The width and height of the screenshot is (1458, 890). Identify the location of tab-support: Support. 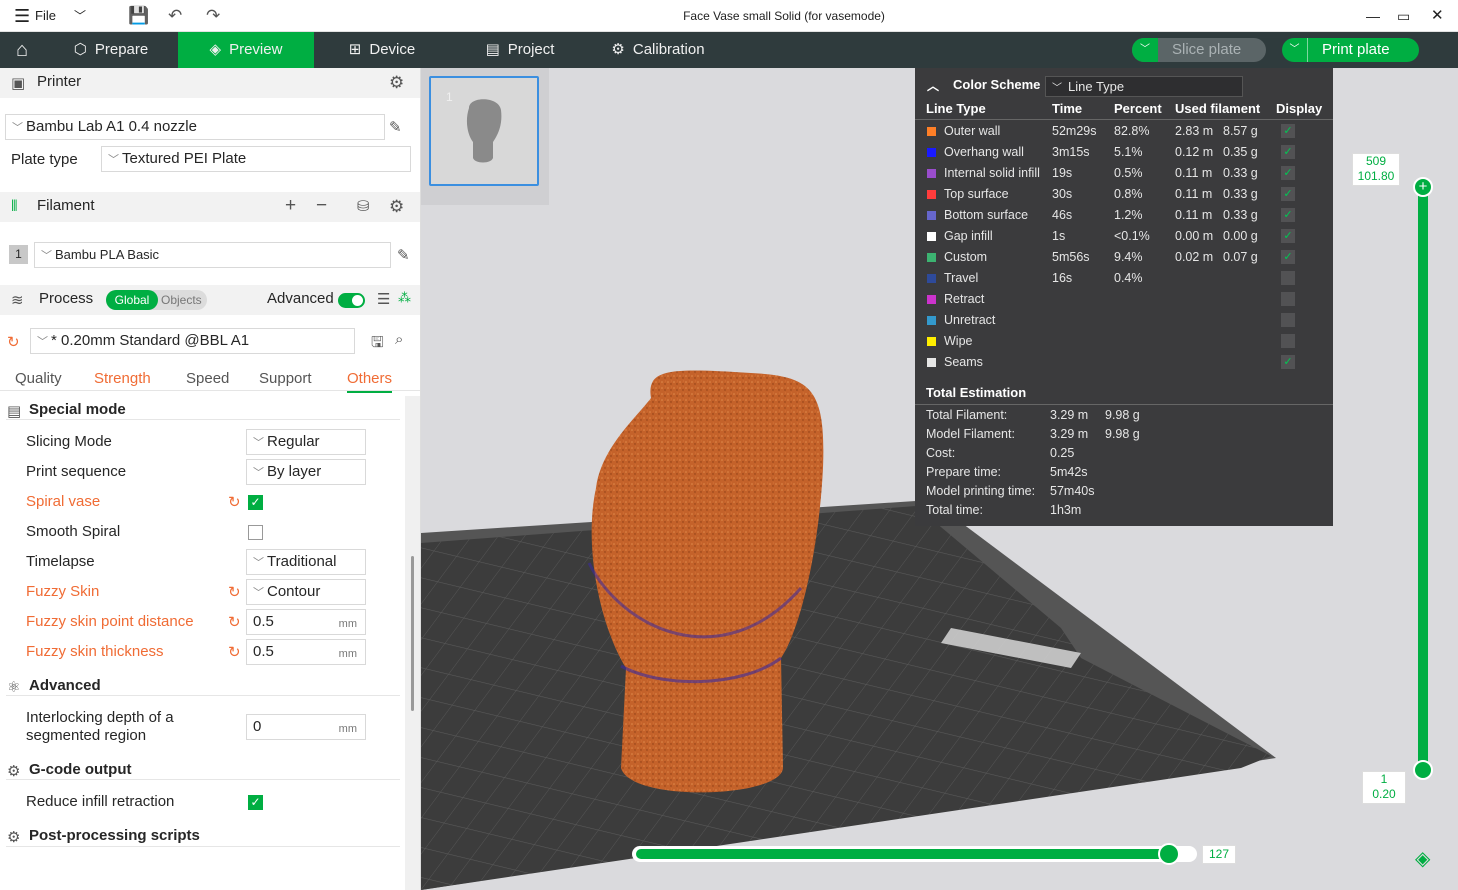
(285, 378).